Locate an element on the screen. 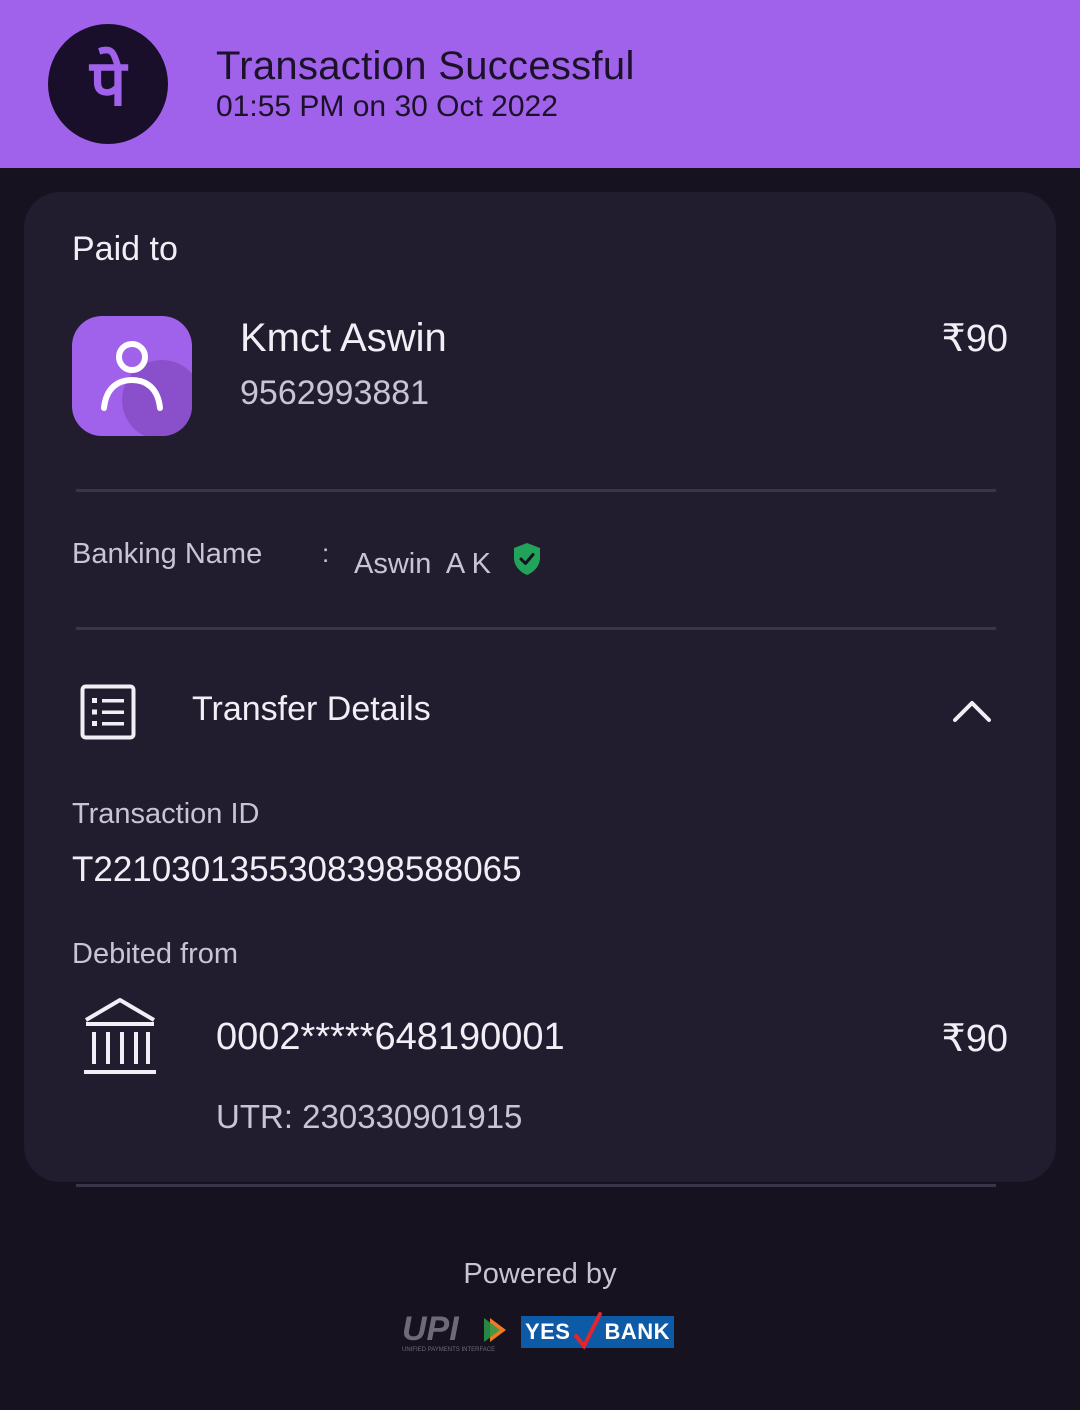  transaction-timestamp: 01:55 PM on 30 Oct 2022 is located at coordinates (387, 106).